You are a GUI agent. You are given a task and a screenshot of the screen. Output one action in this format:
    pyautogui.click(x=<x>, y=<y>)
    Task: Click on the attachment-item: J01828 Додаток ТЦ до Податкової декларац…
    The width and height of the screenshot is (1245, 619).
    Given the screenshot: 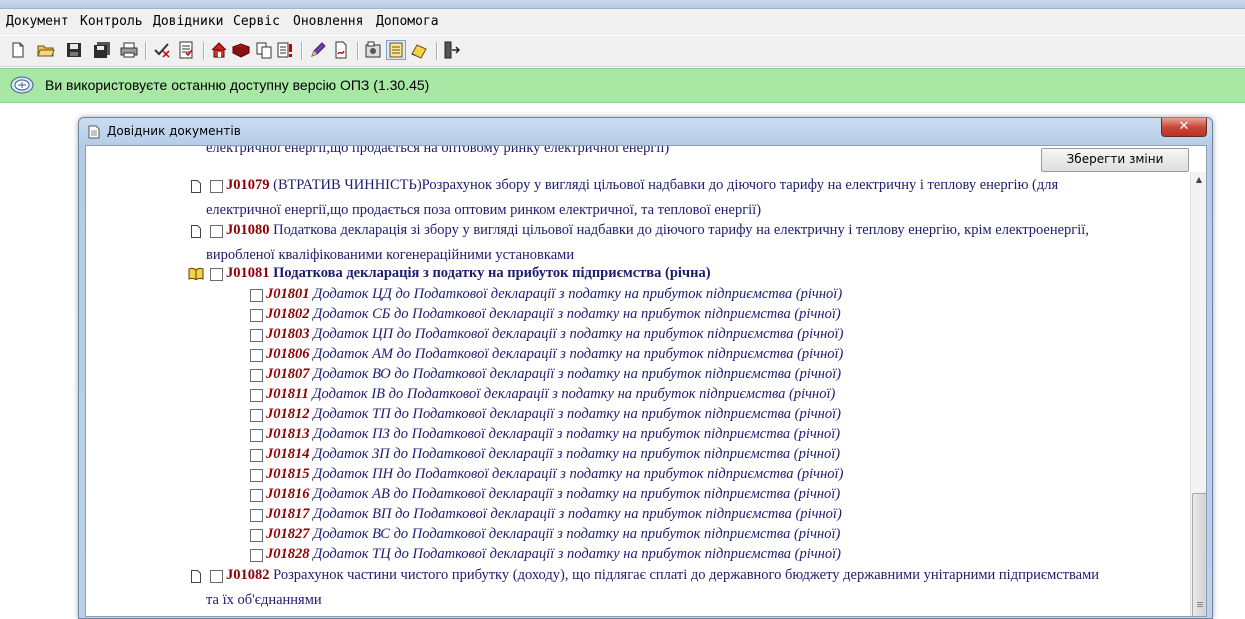 What is the action you would take?
    pyautogui.click(x=553, y=554)
    